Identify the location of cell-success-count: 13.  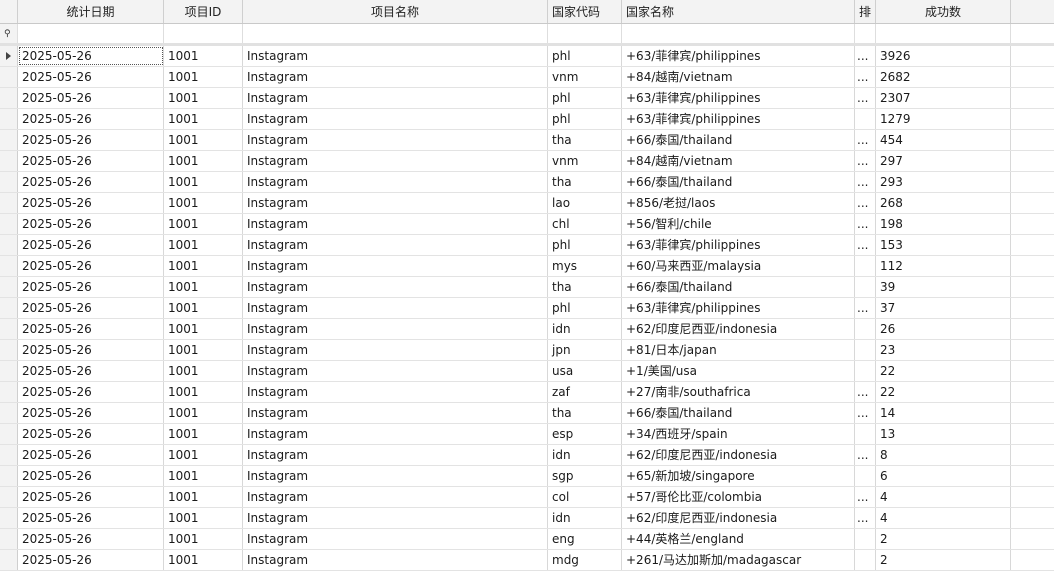
(943, 434).